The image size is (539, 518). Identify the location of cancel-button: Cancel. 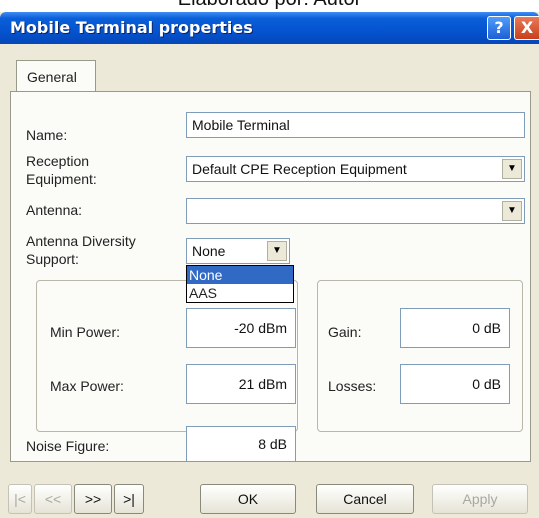
(365, 499).